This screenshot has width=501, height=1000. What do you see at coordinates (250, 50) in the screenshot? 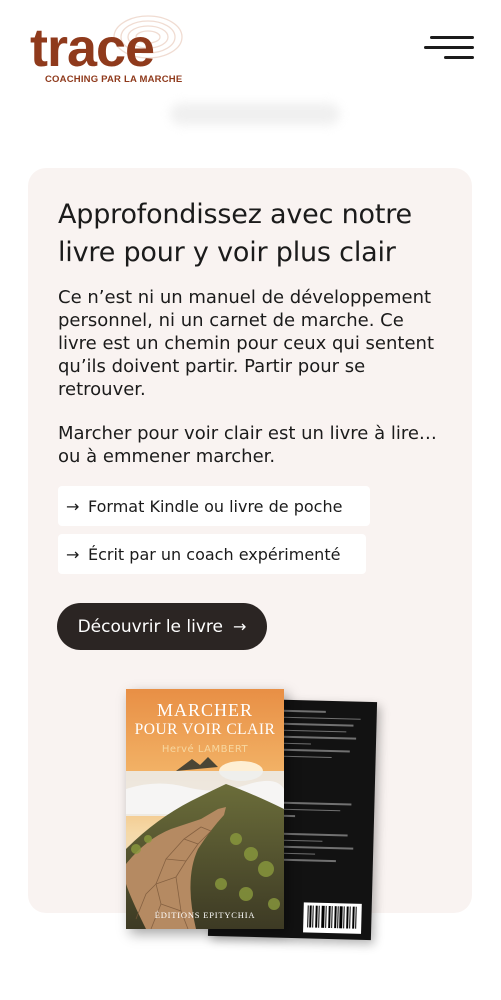
I see `site-header: trace COACHING PAR LA MARCHE` at bounding box center [250, 50].